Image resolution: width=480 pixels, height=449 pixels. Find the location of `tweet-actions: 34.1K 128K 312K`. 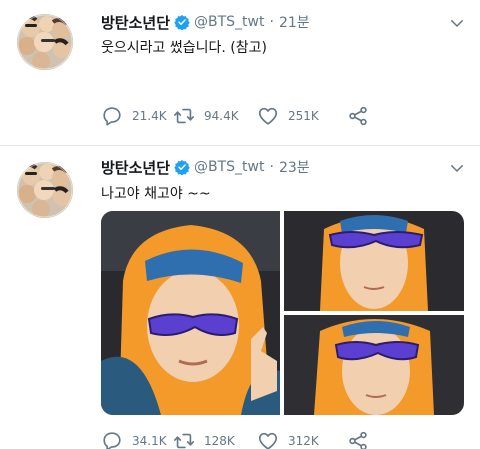

tweet-actions: 34.1K 128K 312K is located at coordinates (266, 439).